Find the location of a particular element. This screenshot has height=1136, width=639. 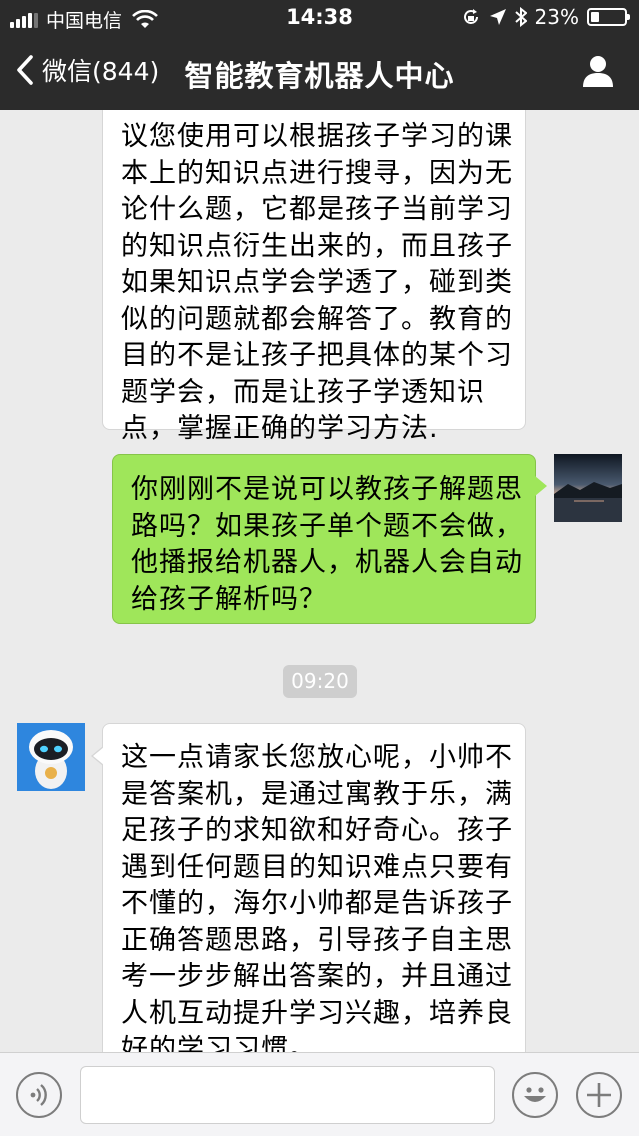

voice-button is located at coordinates (39, 1095).